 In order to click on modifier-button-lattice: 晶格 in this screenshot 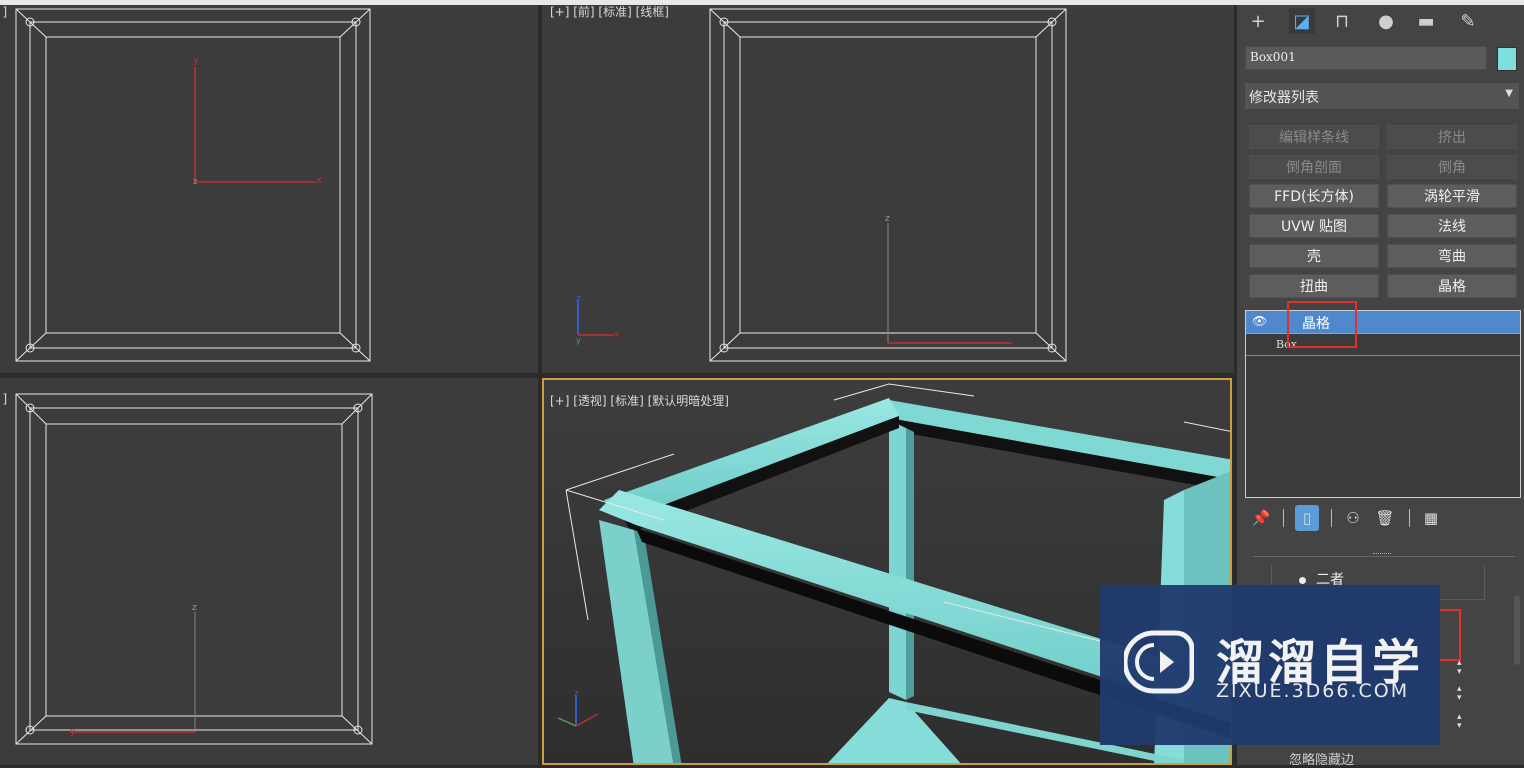, I will do `click(1452, 286)`.